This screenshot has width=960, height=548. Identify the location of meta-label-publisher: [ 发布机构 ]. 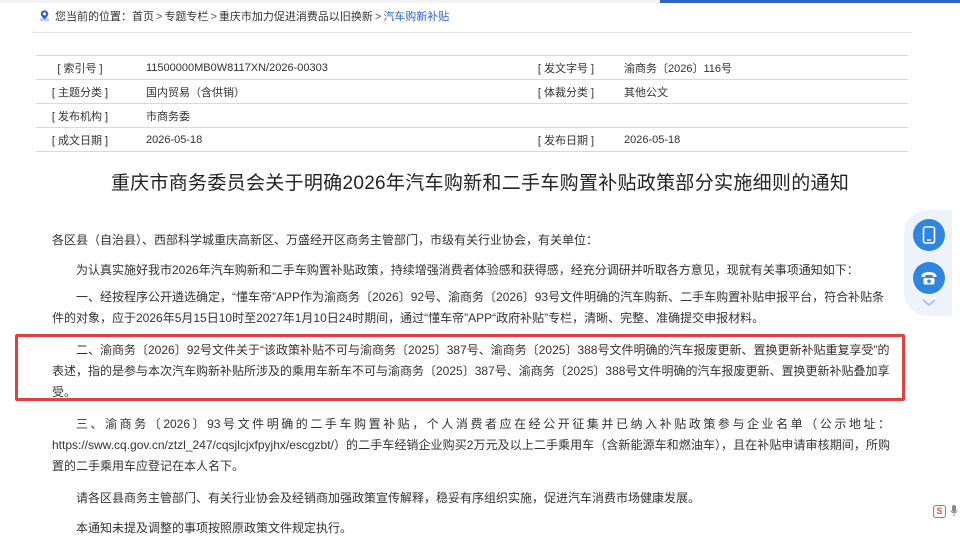
(80, 115).